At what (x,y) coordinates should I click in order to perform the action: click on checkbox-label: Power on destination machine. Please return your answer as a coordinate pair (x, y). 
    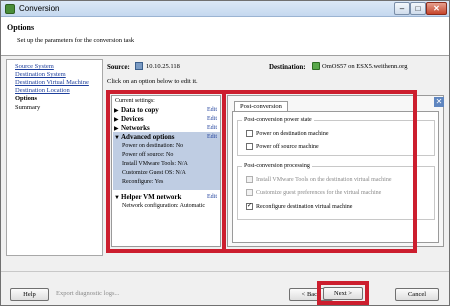
    Looking at the image, I should click on (292, 133).